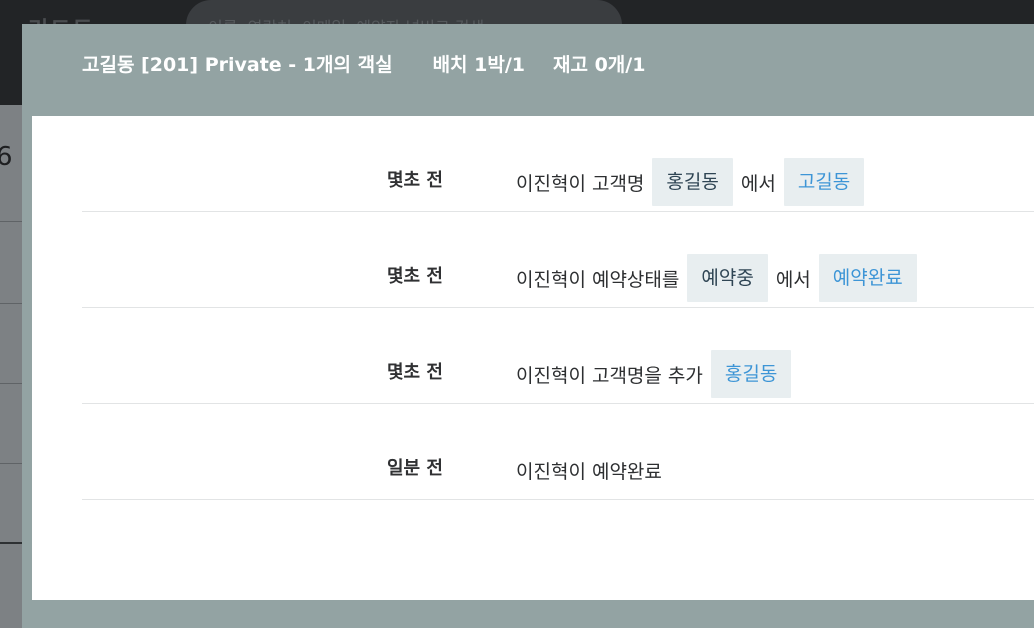  What do you see at coordinates (11, 543) in the screenshot?
I see `background-divider-dark` at bounding box center [11, 543].